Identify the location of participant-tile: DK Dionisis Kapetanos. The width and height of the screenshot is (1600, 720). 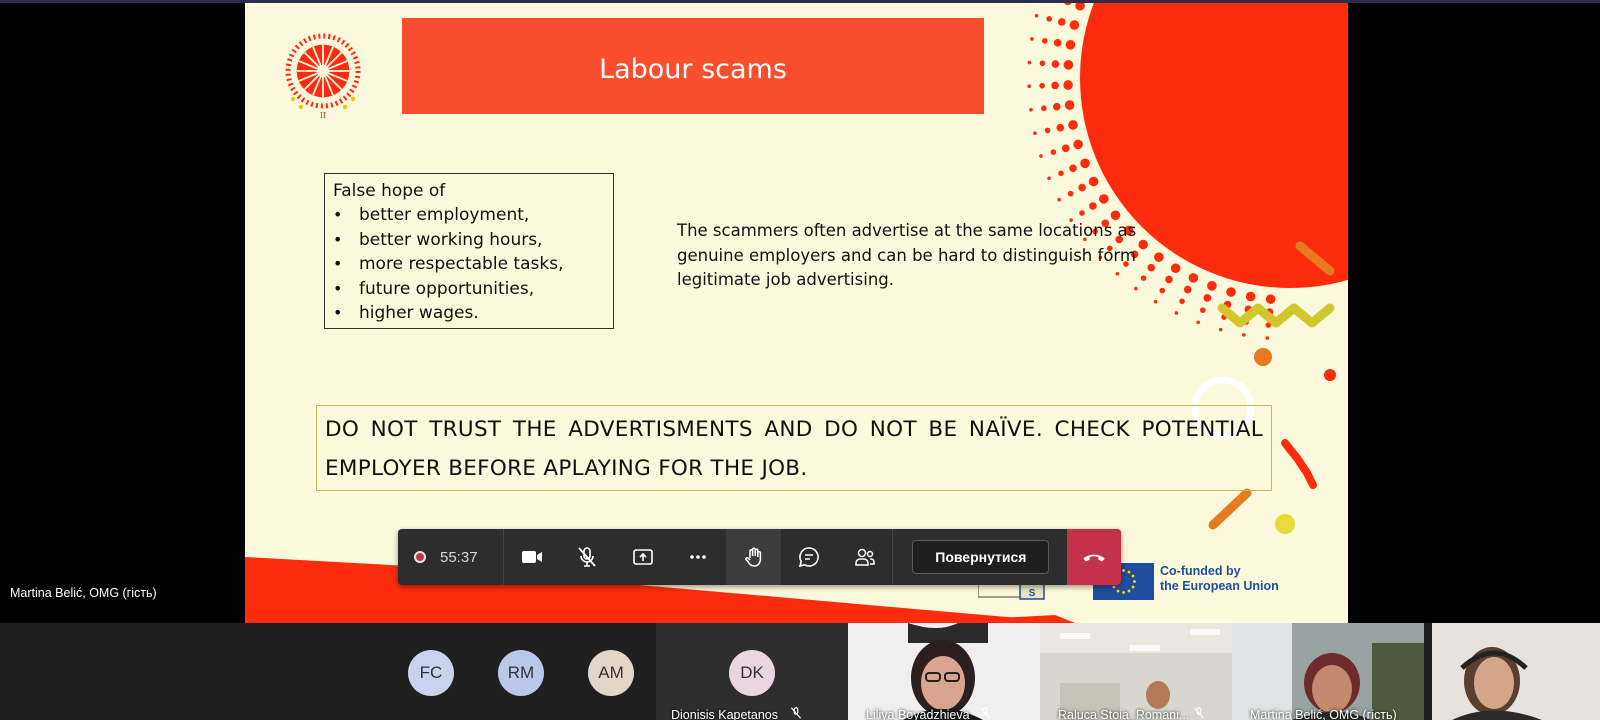
(752, 671).